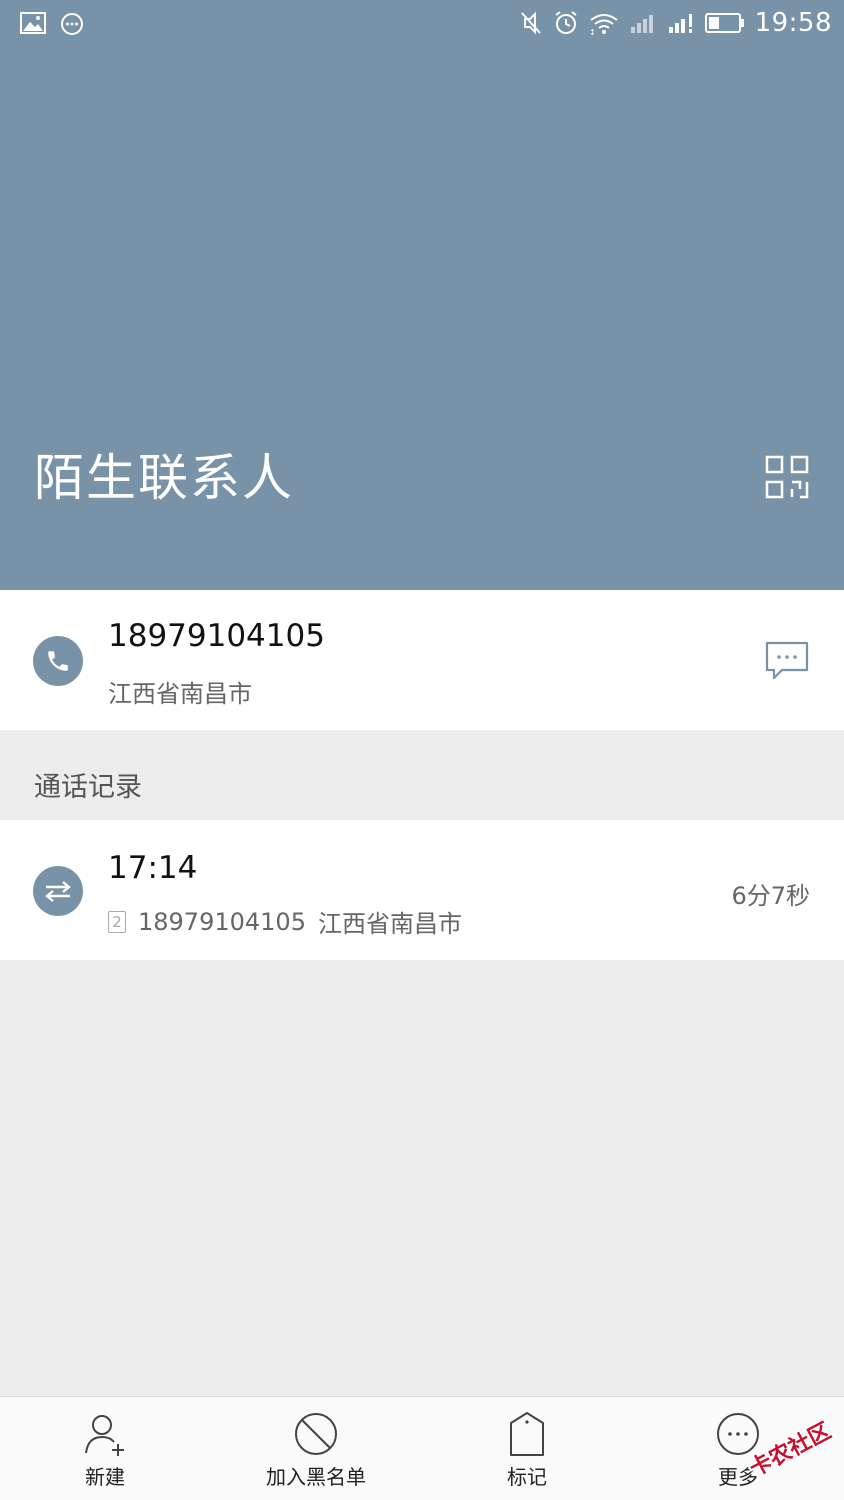 Image resolution: width=844 pixels, height=1500 pixels. What do you see at coordinates (527, 1434) in the screenshot?
I see `tag-icon` at bounding box center [527, 1434].